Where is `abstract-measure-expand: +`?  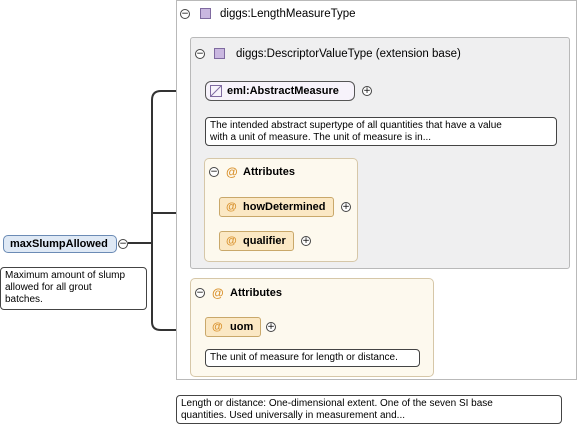 abstract-measure-expand: + is located at coordinates (367, 91).